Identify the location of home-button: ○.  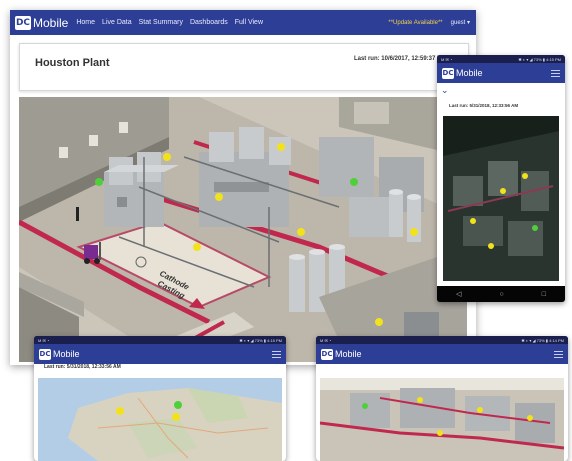
(501, 294).